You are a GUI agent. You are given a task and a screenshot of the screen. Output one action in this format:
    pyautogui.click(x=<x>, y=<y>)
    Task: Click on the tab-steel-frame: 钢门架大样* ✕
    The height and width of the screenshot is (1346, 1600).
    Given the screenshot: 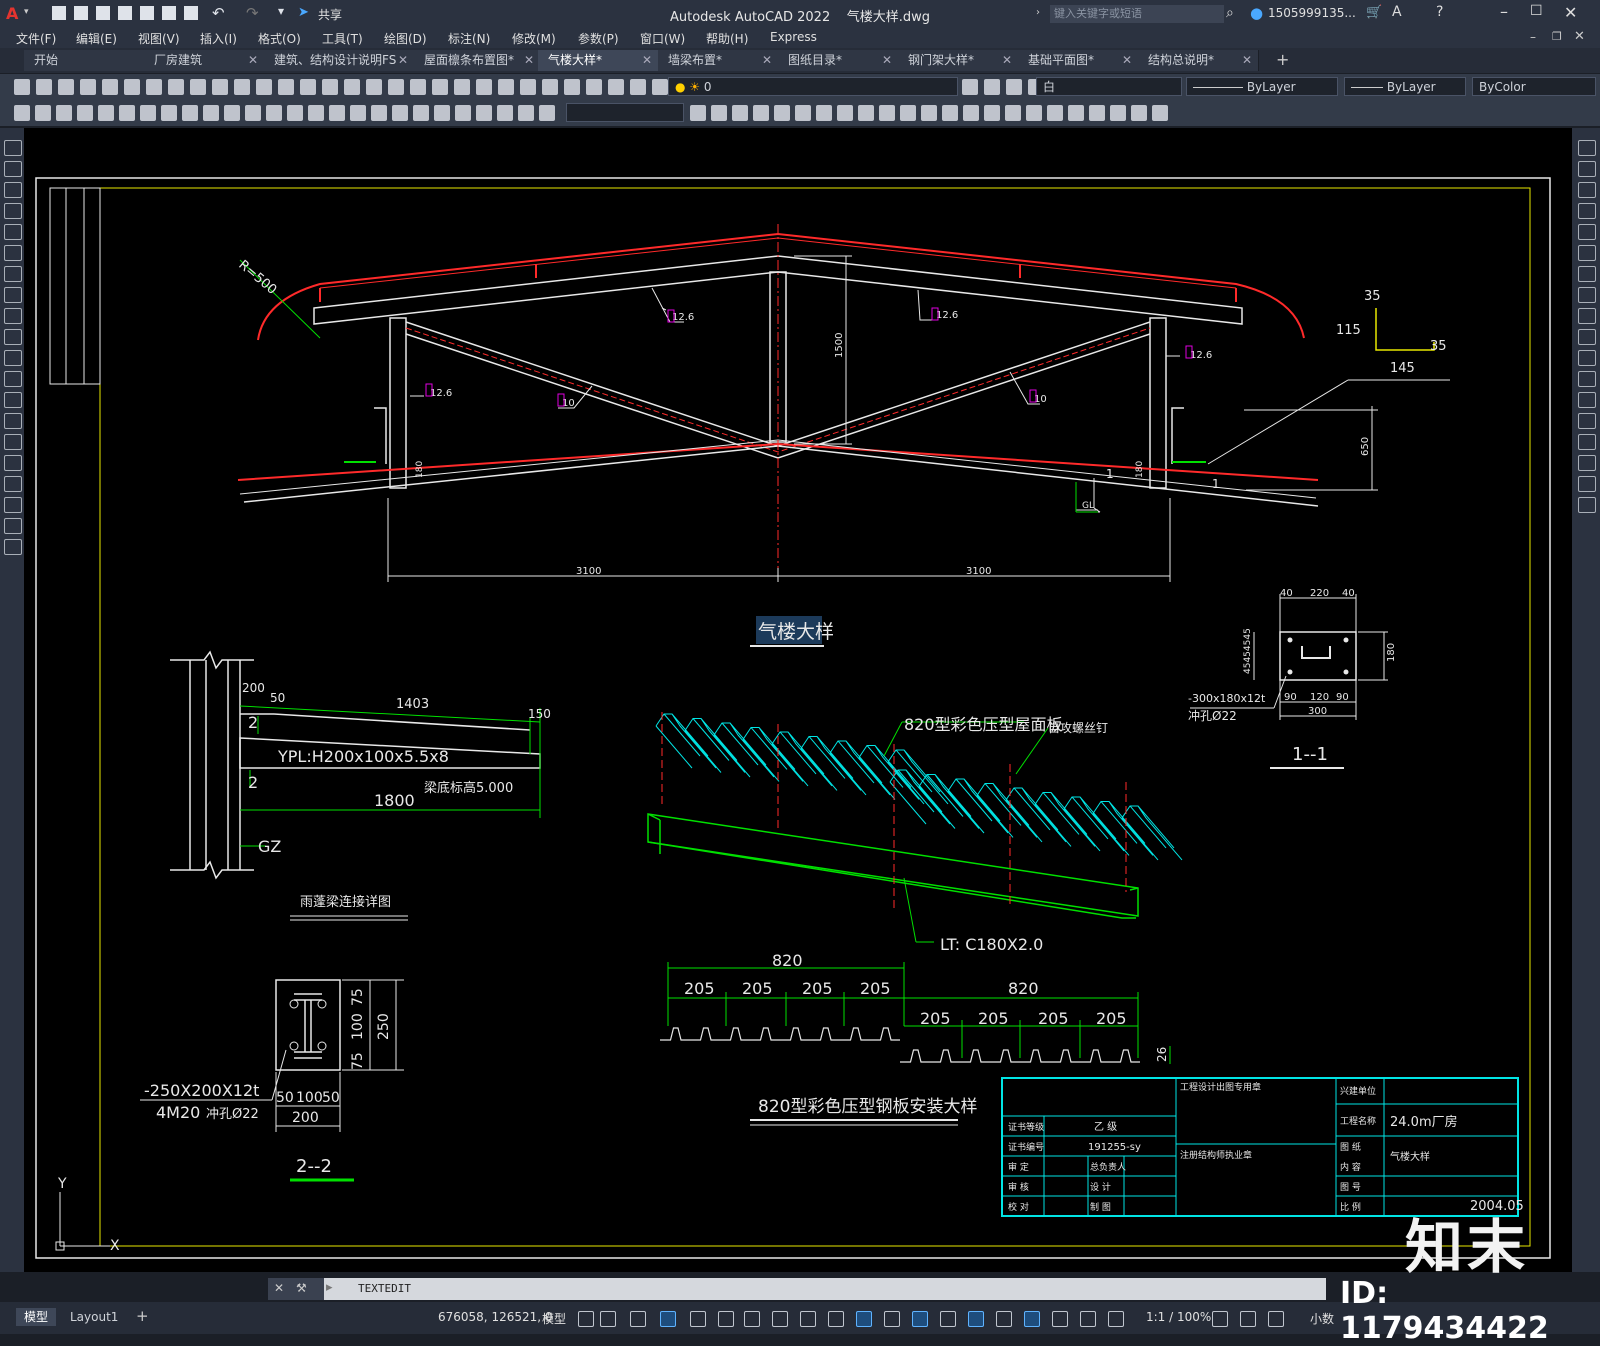 What is the action you would take?
    pyautogui.click(x=958, y=60)
    